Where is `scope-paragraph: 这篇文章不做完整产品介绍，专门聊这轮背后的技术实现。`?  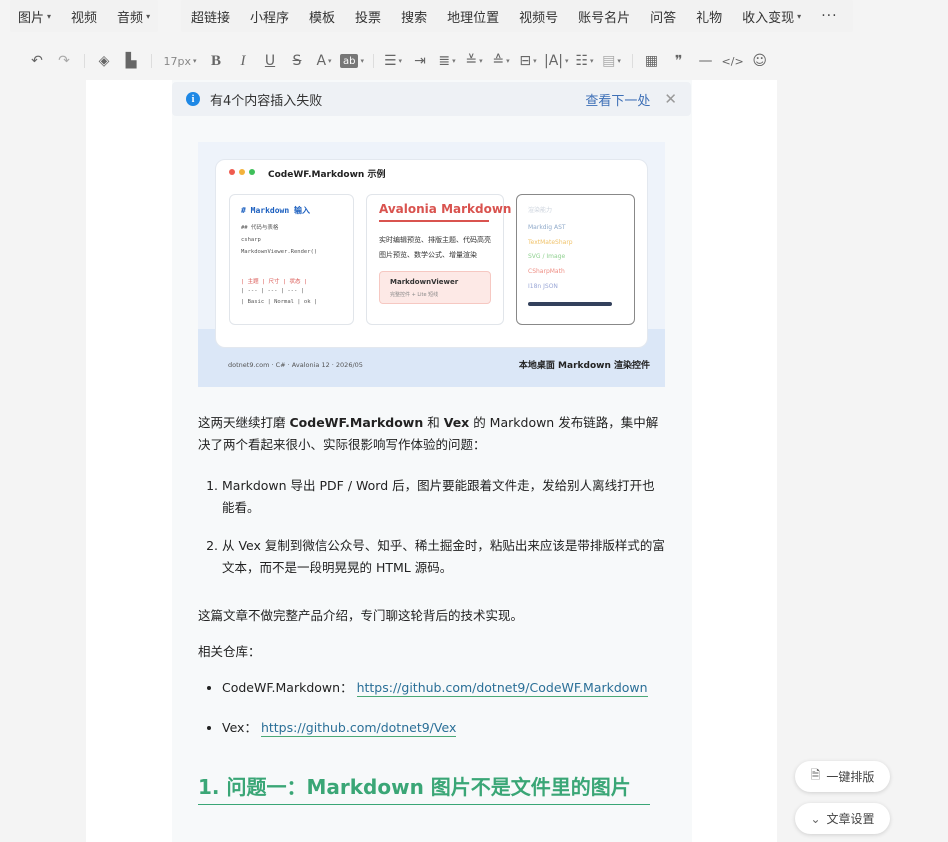
scope-paragraph: 这篇文章不做完整产品介绍，专门聊这轮背后的技术实现。 is located at coordinates (432, 616).